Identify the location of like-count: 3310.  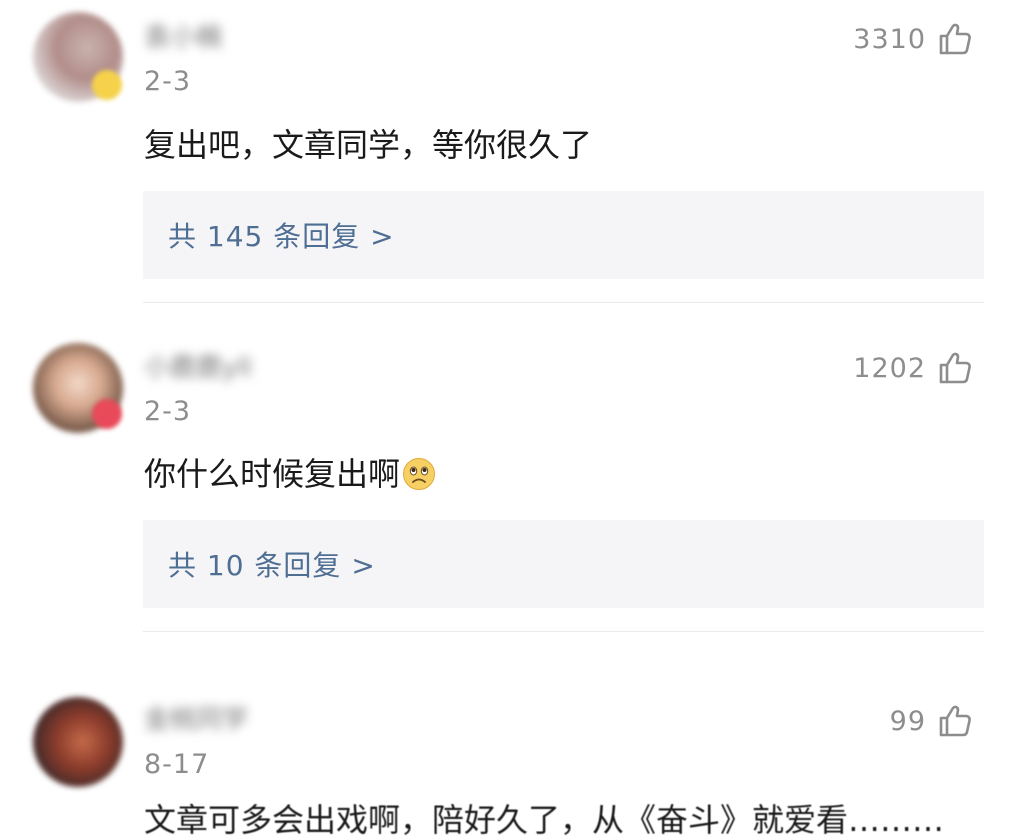
(889, 39).